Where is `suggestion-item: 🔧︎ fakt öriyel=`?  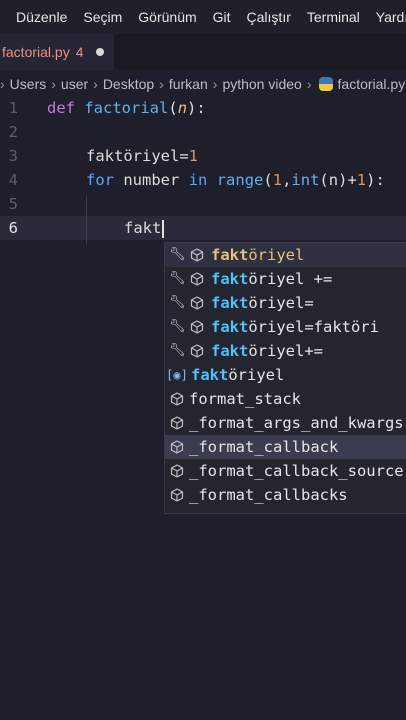
suggestion-item: 🔧︎ fakt öriyel= is located at coordinates (285, 303).